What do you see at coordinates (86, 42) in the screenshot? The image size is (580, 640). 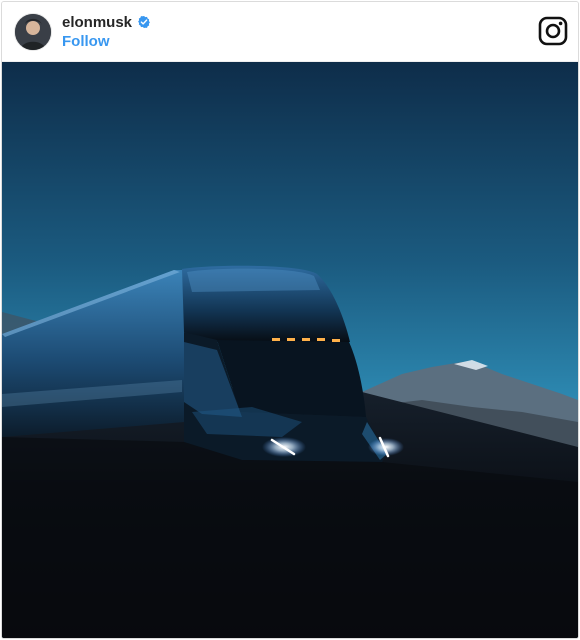 I see `follow-button: Follow` at bounding box center [86, 42].